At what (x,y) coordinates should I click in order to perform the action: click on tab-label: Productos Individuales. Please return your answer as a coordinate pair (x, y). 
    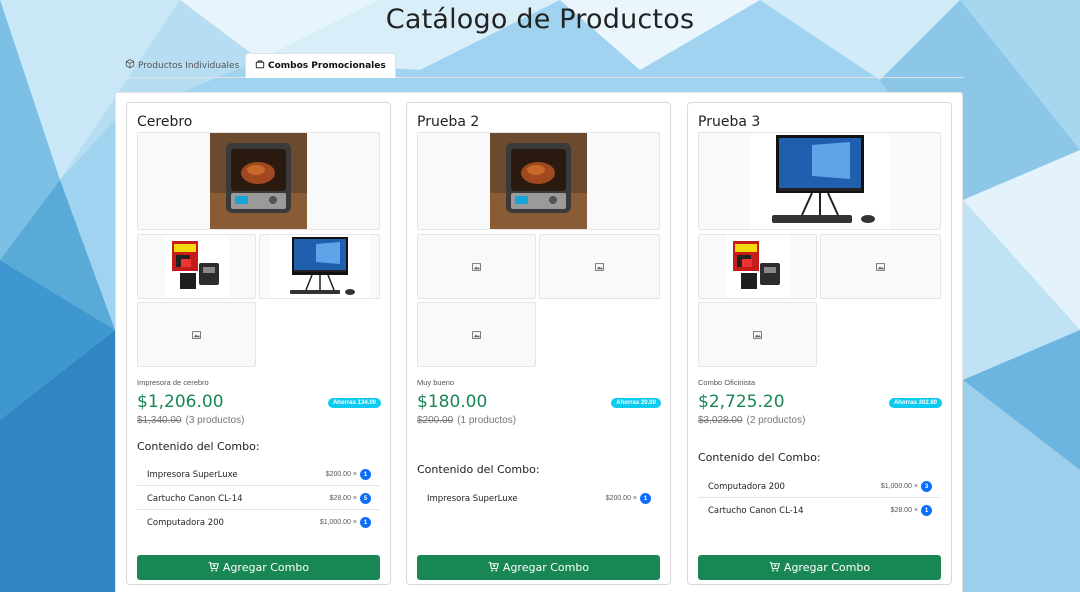
    Looking at the image, I should click on (189, 65).